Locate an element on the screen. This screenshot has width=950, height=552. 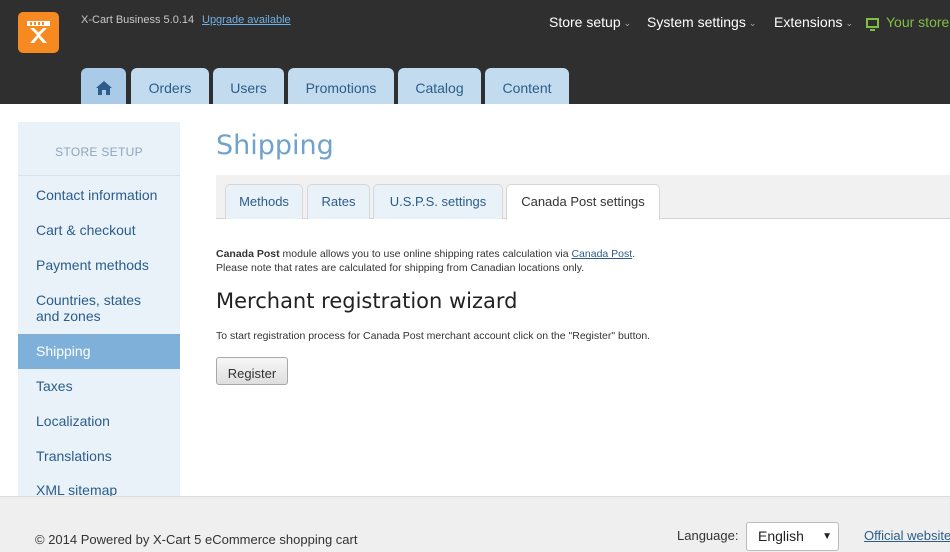
nav-extensions: Extensions ⌄ is located at coordinates (813, 22).